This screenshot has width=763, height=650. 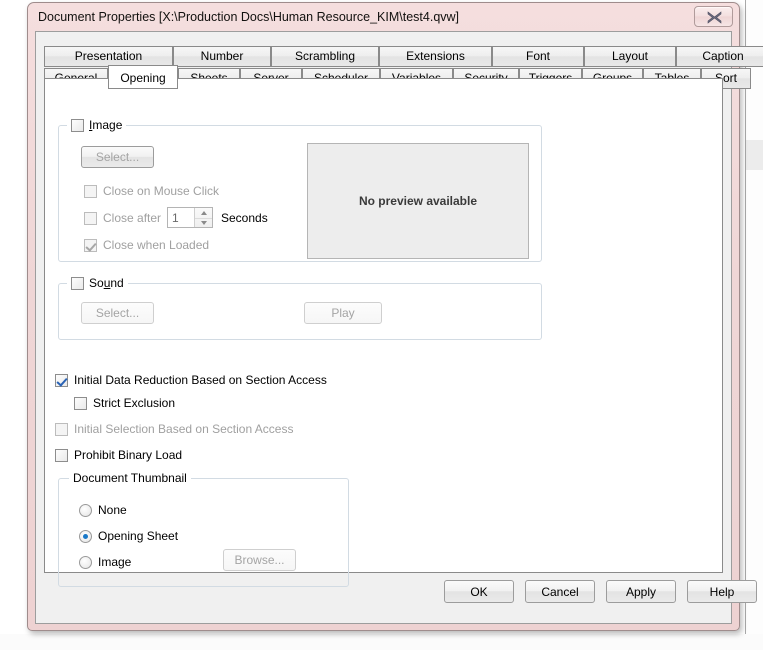 I want to click on apply-button: Apply, so click(x=641, y=591).